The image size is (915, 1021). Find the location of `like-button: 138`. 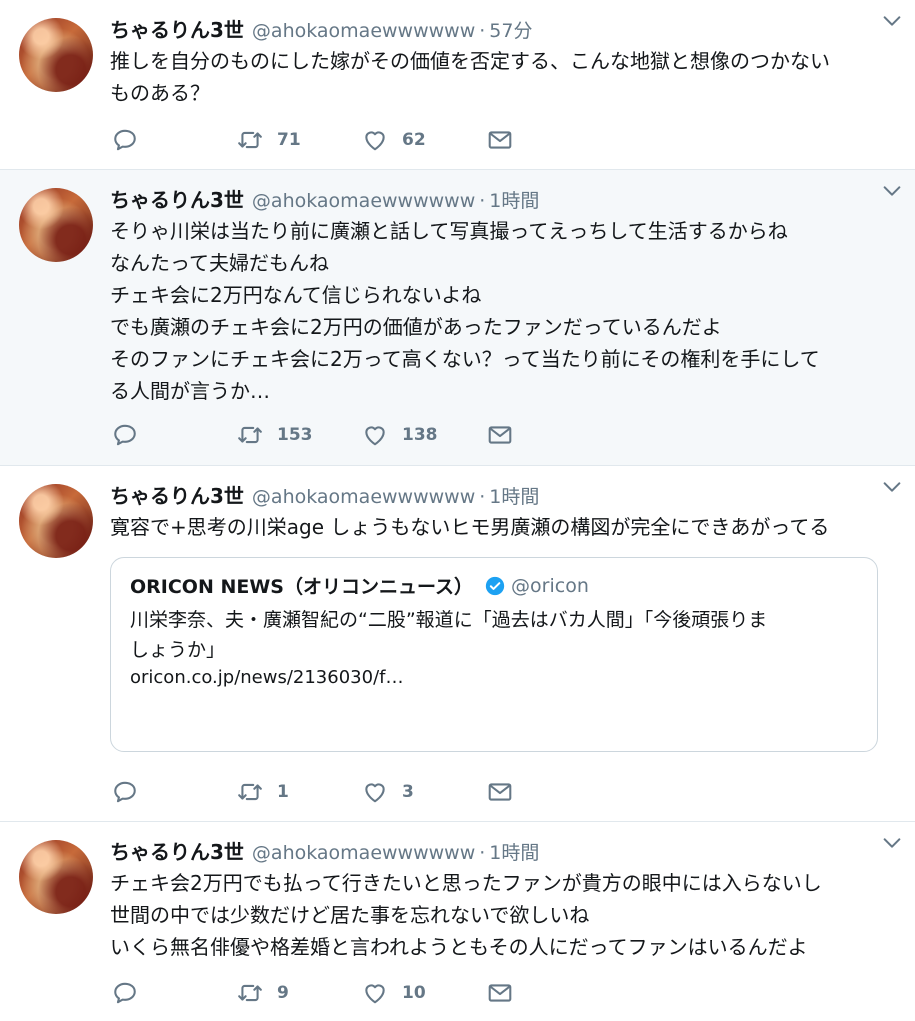

like-button: 138 is located at coordinates (424, 435).